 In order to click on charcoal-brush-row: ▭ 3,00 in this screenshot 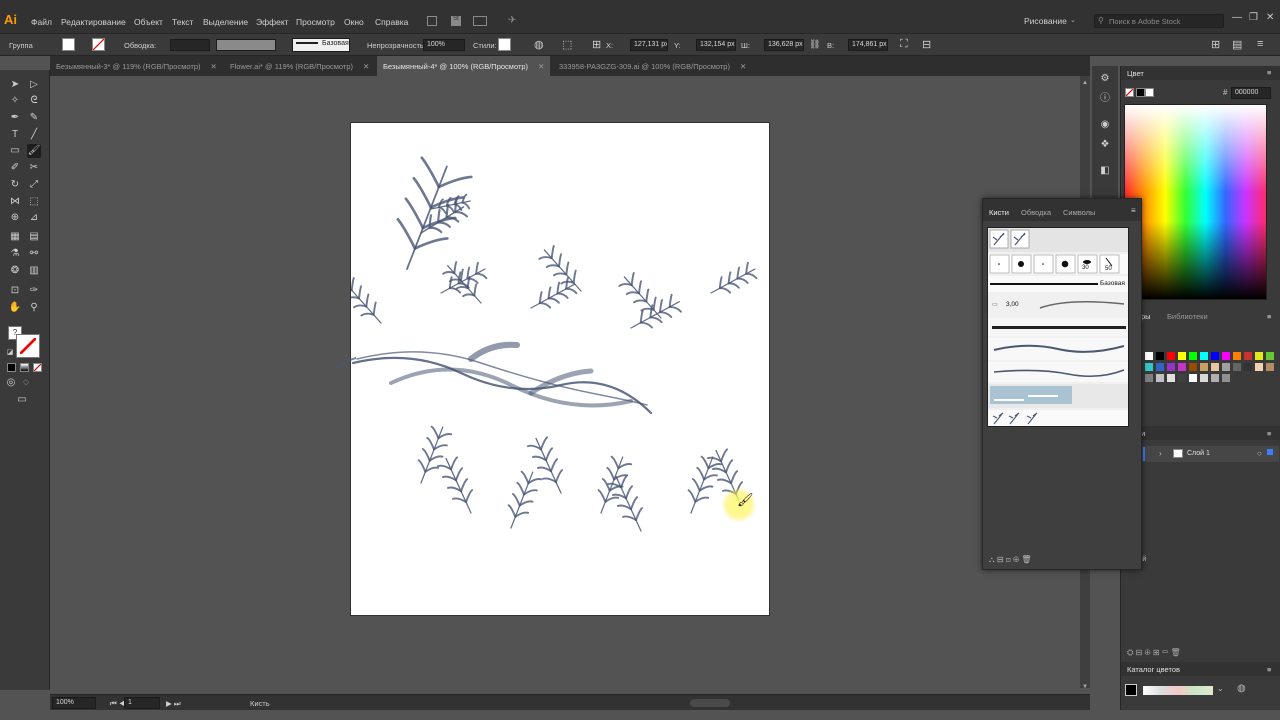, I will do `click(1058, 305)`.